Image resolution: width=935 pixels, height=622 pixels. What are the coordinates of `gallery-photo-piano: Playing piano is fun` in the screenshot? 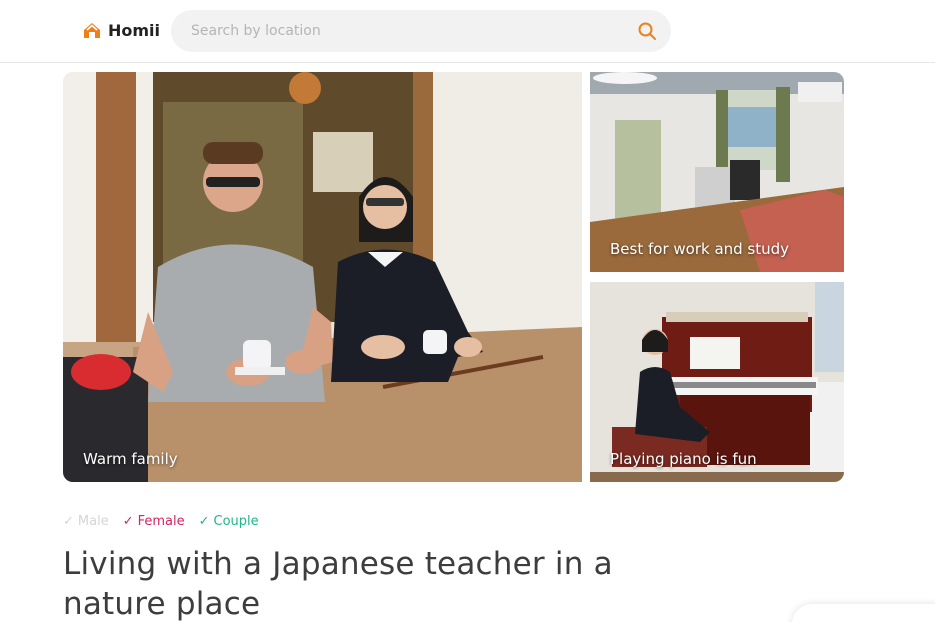 It's located at (717, 382).